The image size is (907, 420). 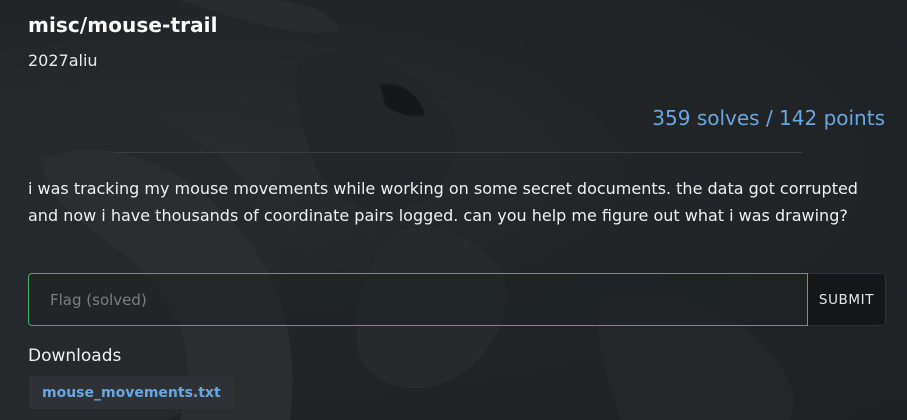 I want to click on submit-button: SUBMIT, so click(x=847, y=299).